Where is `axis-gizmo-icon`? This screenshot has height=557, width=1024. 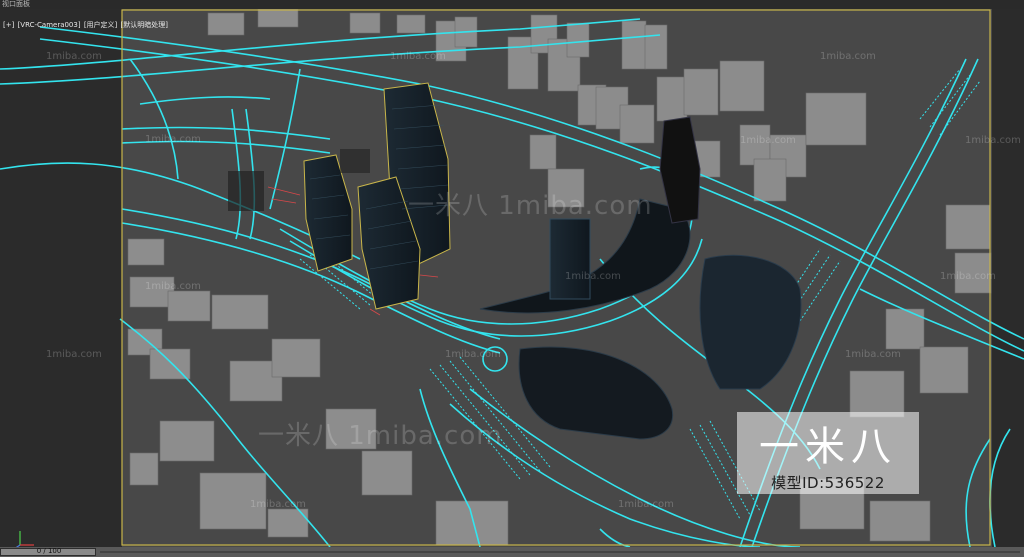 axis-gizmo-icon is located at coordinates (27, 537).